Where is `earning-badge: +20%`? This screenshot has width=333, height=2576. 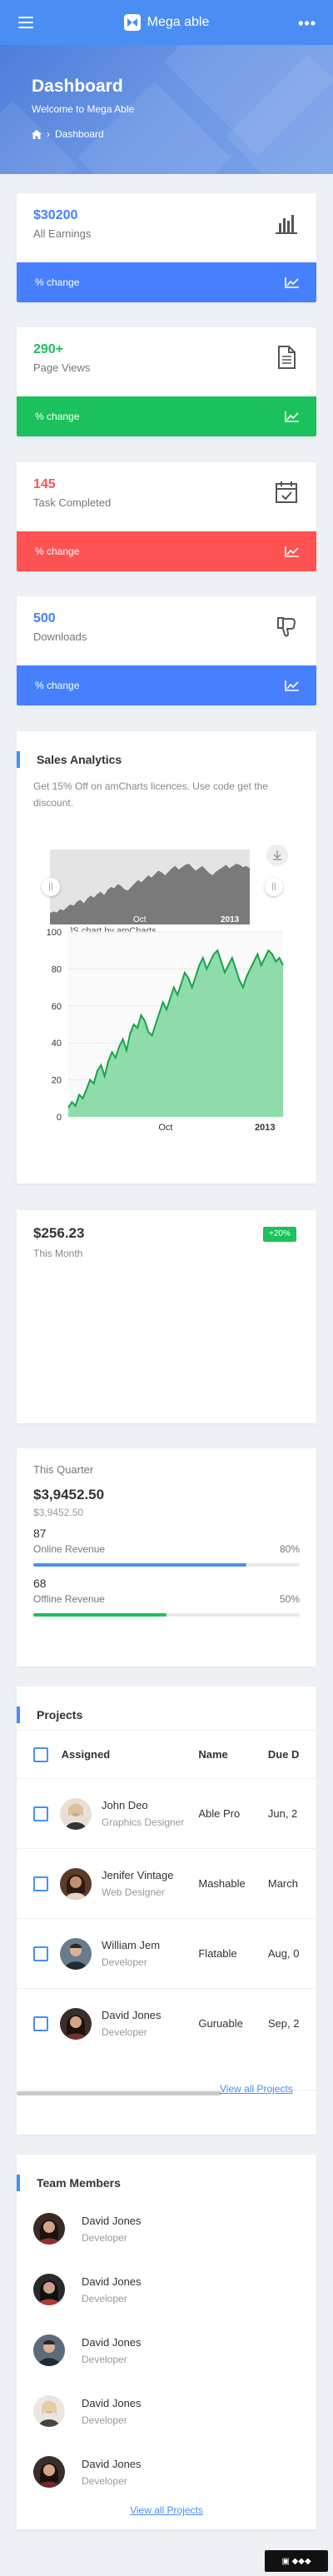 earning-badge: +20% is located at coordinates (279, 1235).